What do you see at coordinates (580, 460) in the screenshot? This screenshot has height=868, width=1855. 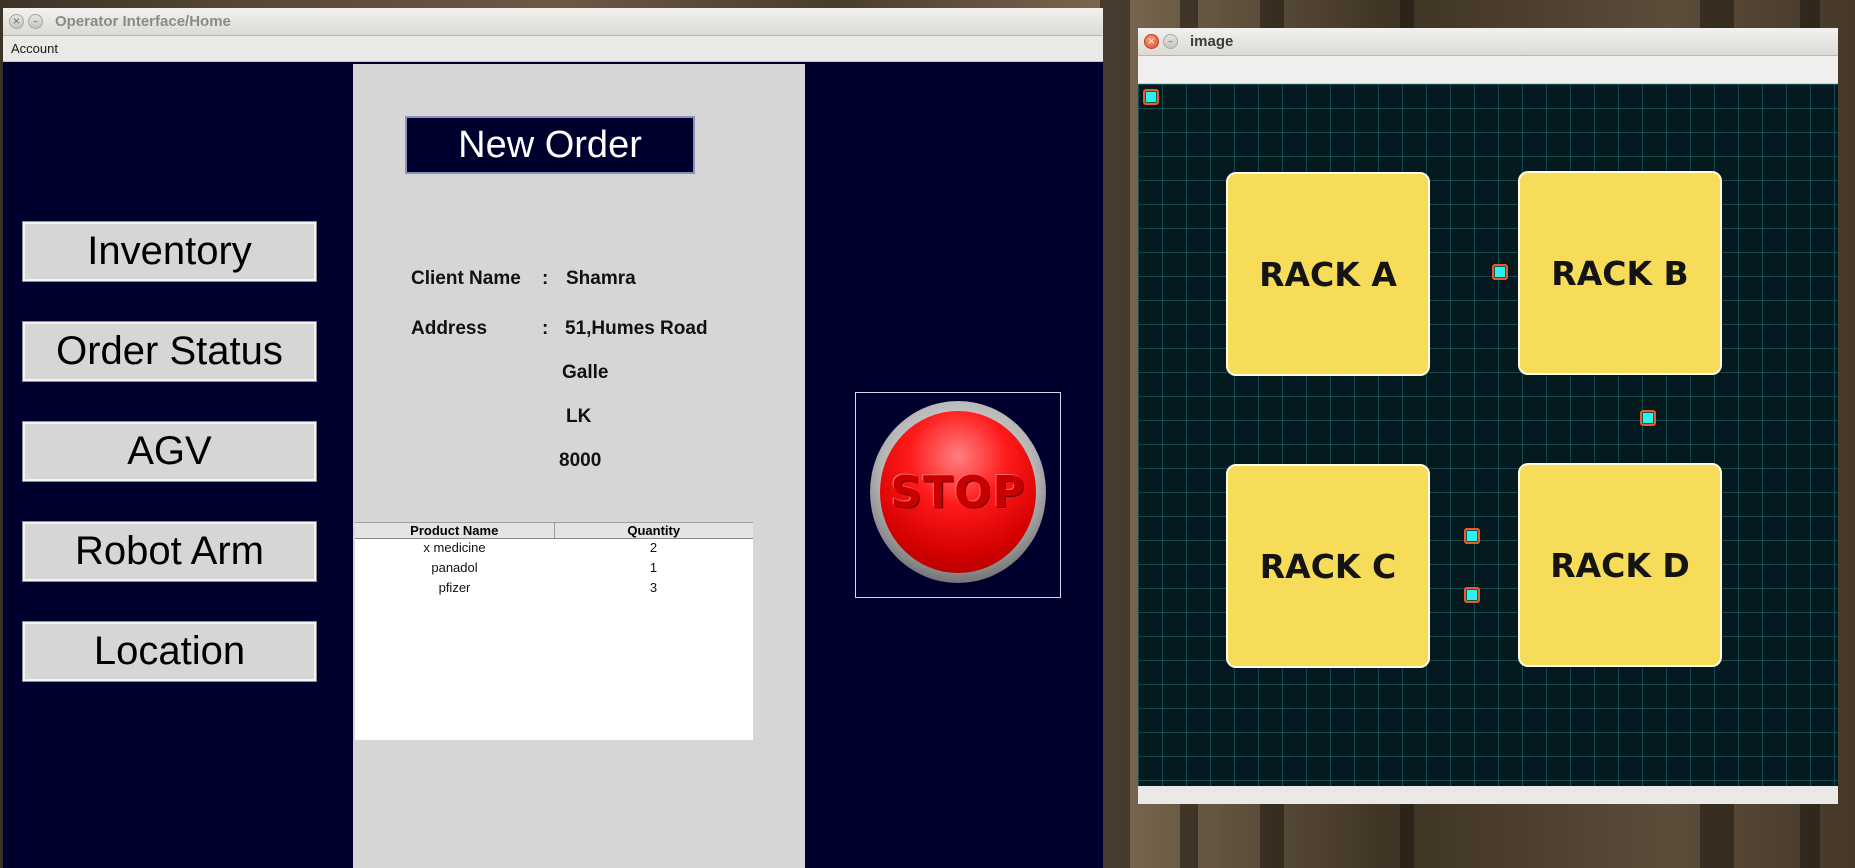 I see `address-line-4: 8000` at bounding box center [580, 460].